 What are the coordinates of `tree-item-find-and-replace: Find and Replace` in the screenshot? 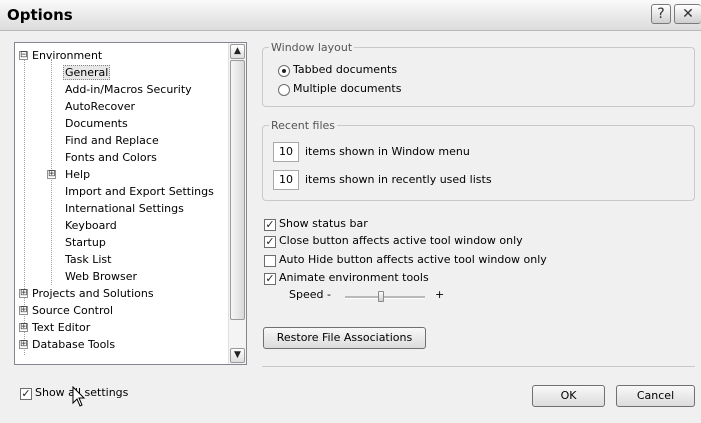 It's located at (112, 140).